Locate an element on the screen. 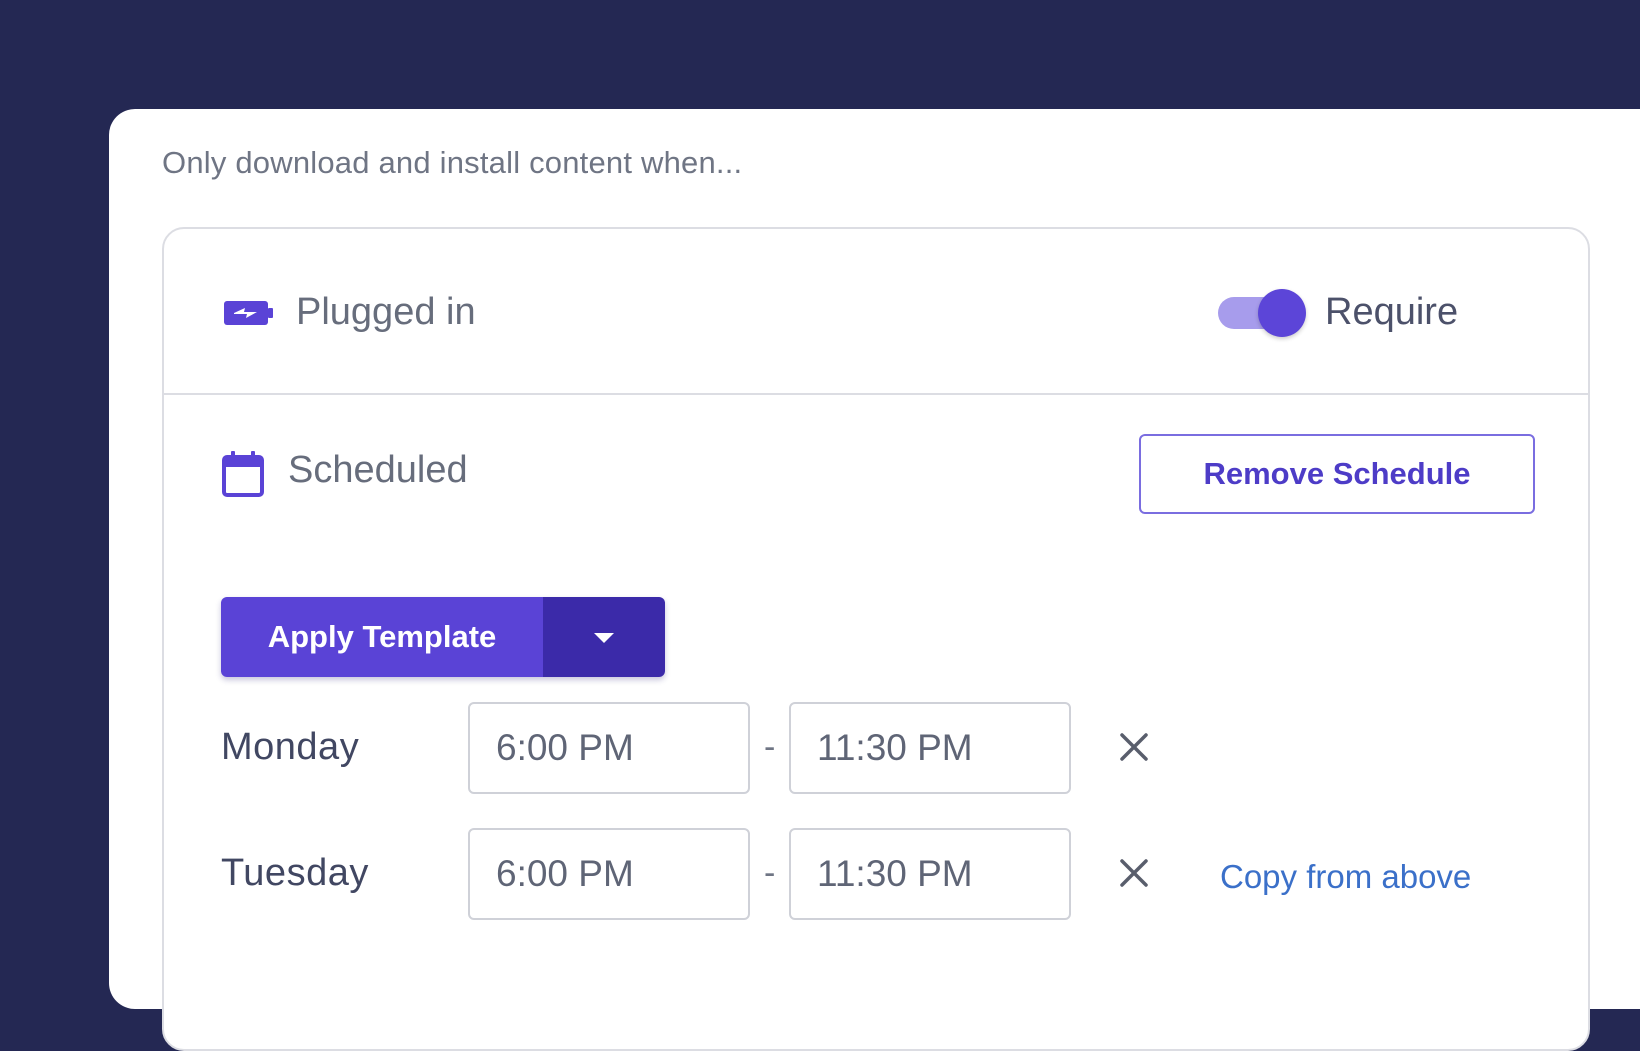 This screenshot has width=1640, height=1051. require-toggle is located at coordinates (1263, 312).